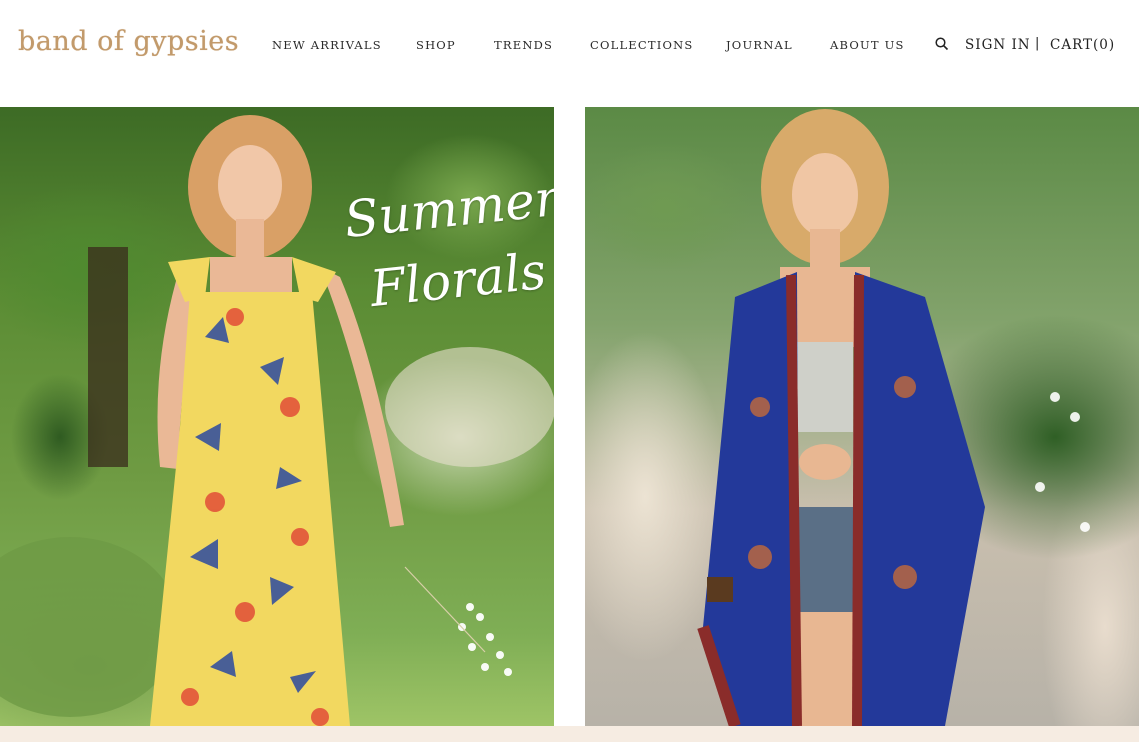 The image size is (1139, 742). Describe the element at coordinates (942, 44) in the screenshot. I see `search-icon` at that location.